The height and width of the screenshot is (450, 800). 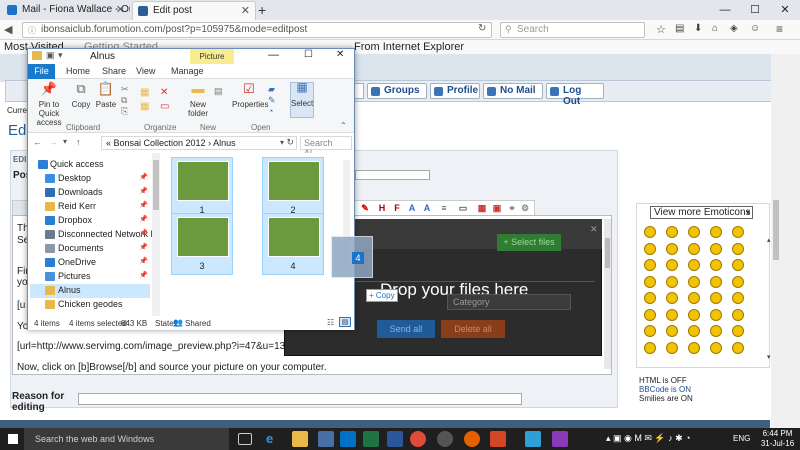 What do you see at coordinates (525, 208) in the screenshot?
I see `settings-icon: ⚙` at bounding box center [525, 208].